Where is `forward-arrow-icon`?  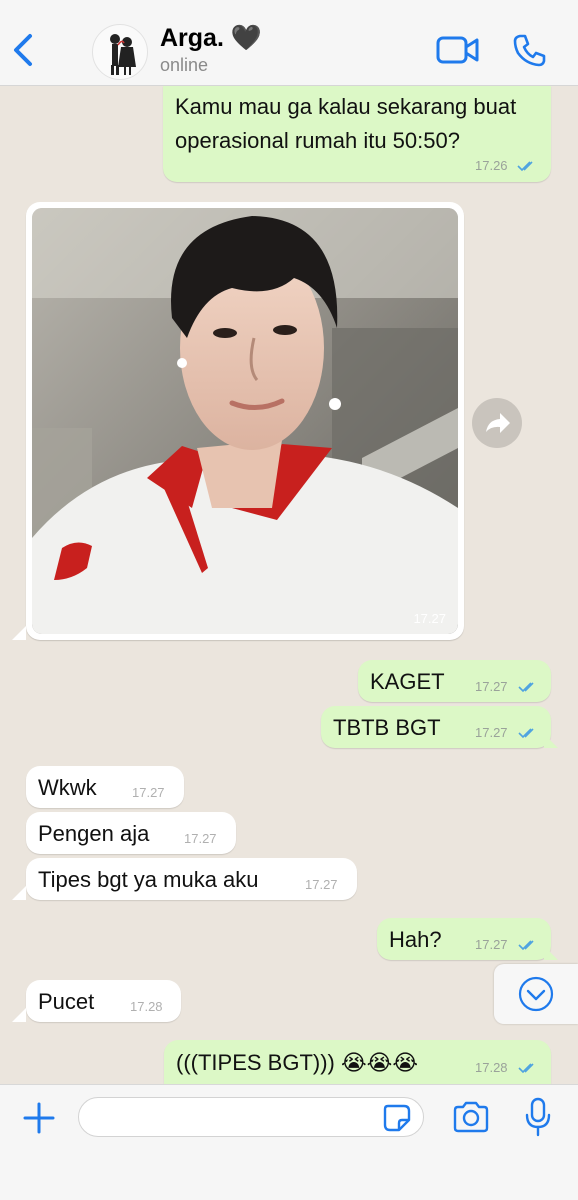 forward-arrow-icon is located at coordinates (498, 423).